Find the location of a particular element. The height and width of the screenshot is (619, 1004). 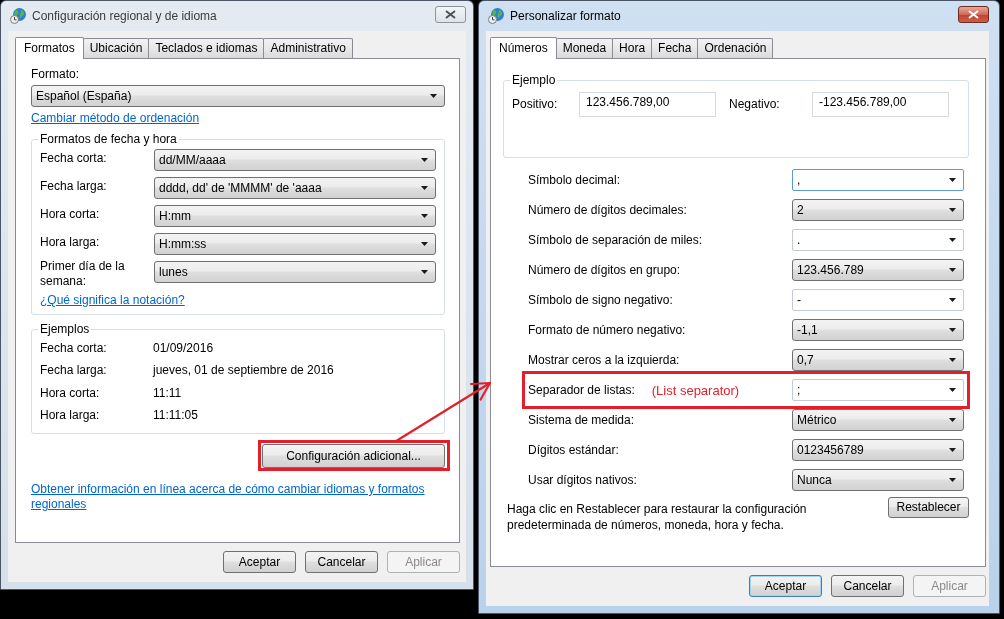

field-label: Número de dígitos decimales: is located at coordinates (607, 210).